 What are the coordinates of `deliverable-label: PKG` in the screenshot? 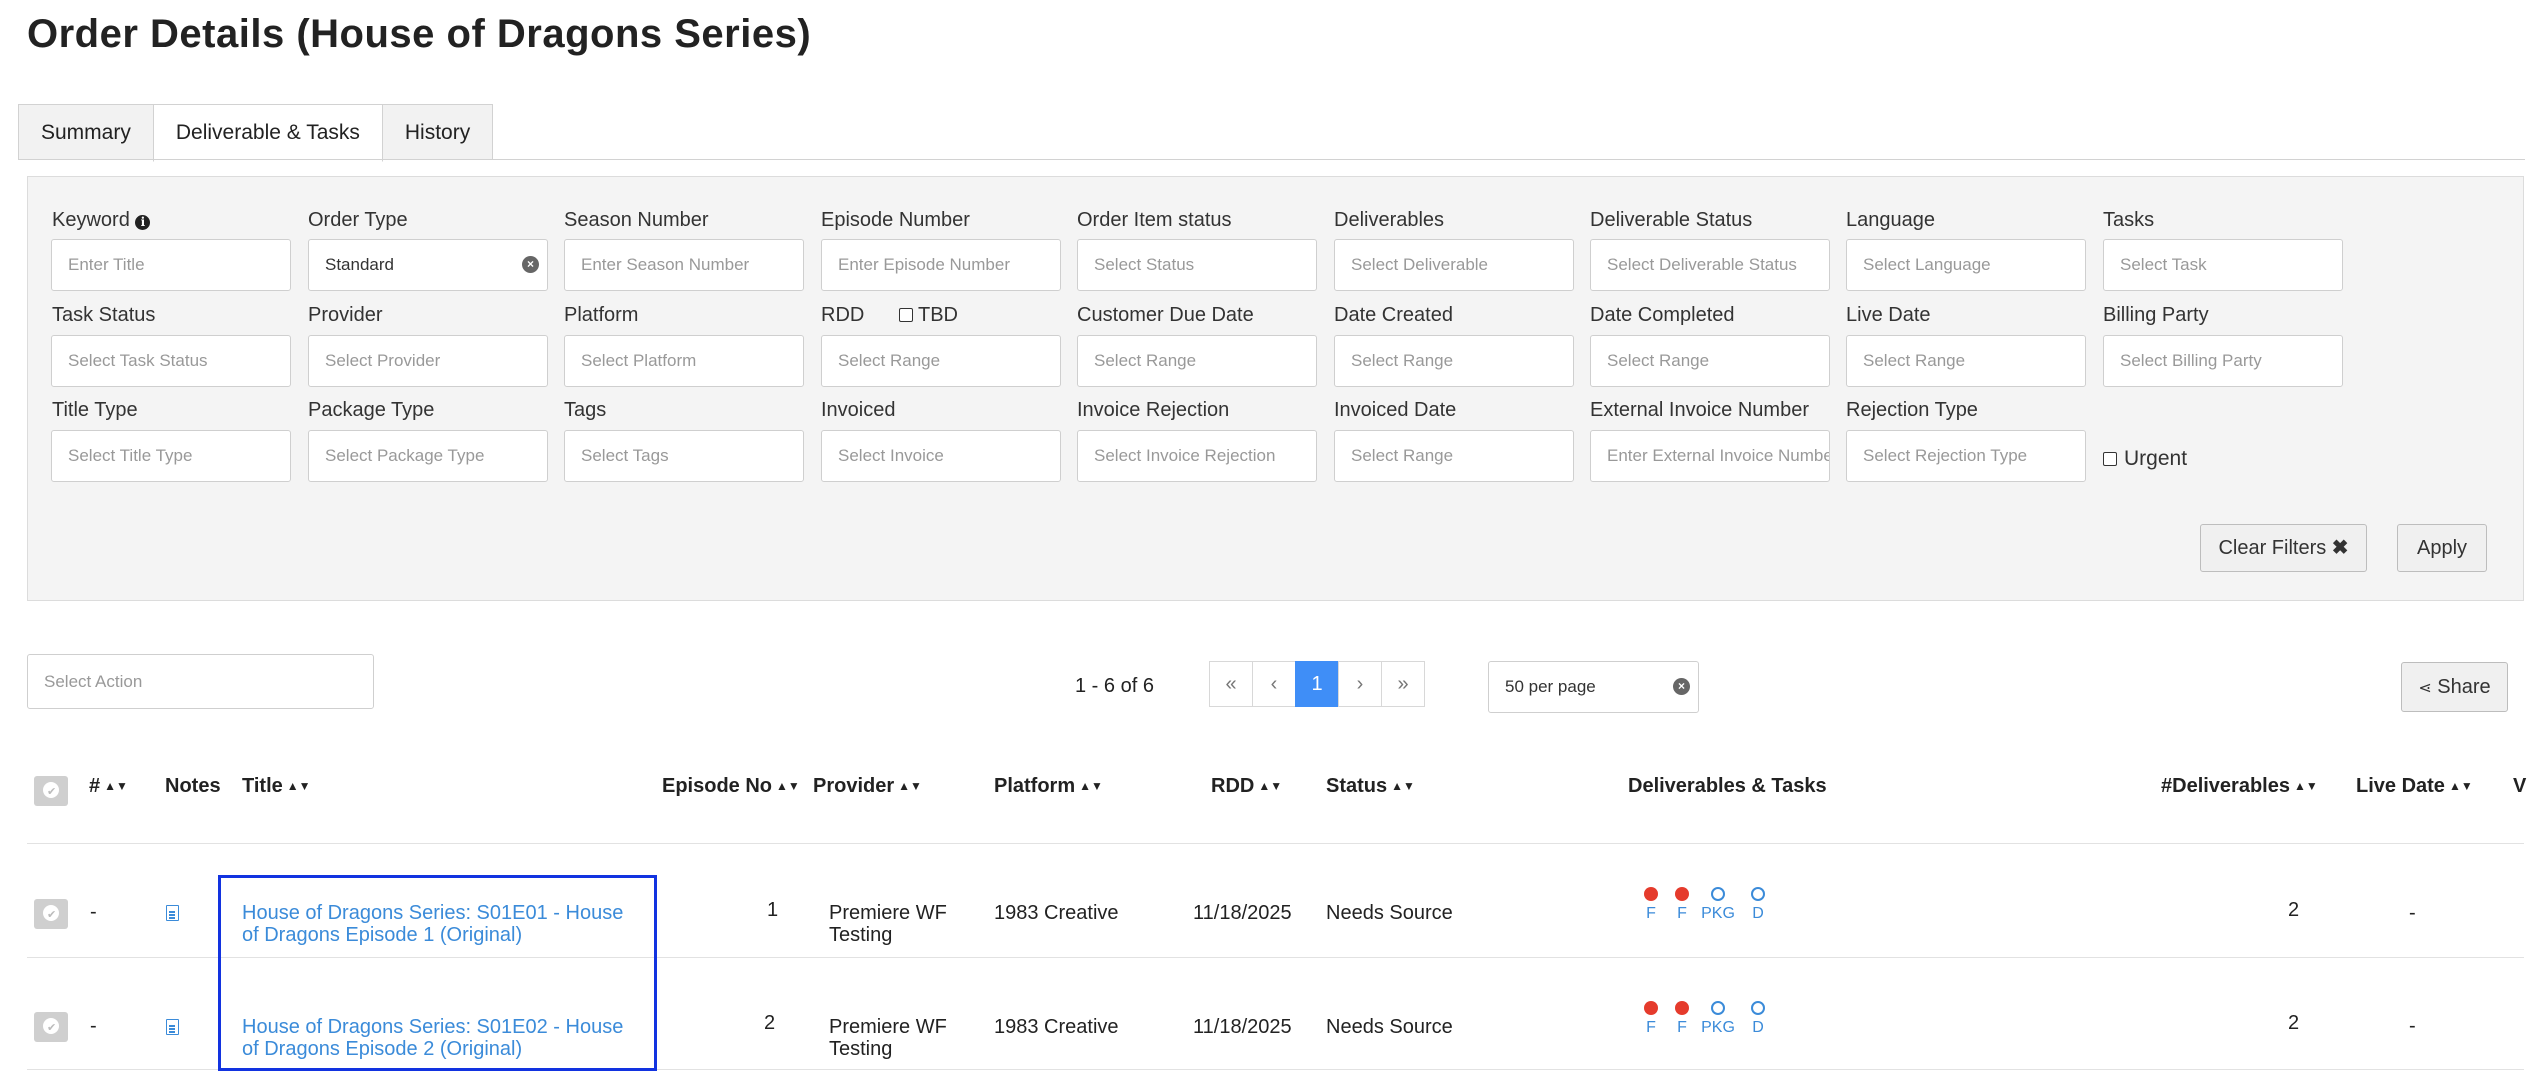 It's located at (1718, 913).